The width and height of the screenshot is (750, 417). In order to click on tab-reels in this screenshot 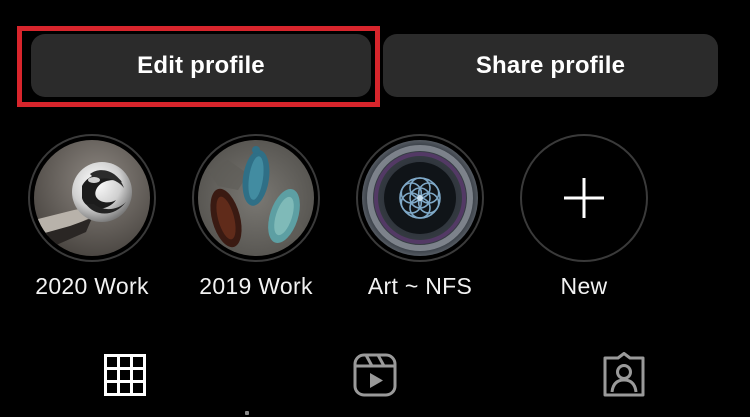, I will do `click(375, 375)`.